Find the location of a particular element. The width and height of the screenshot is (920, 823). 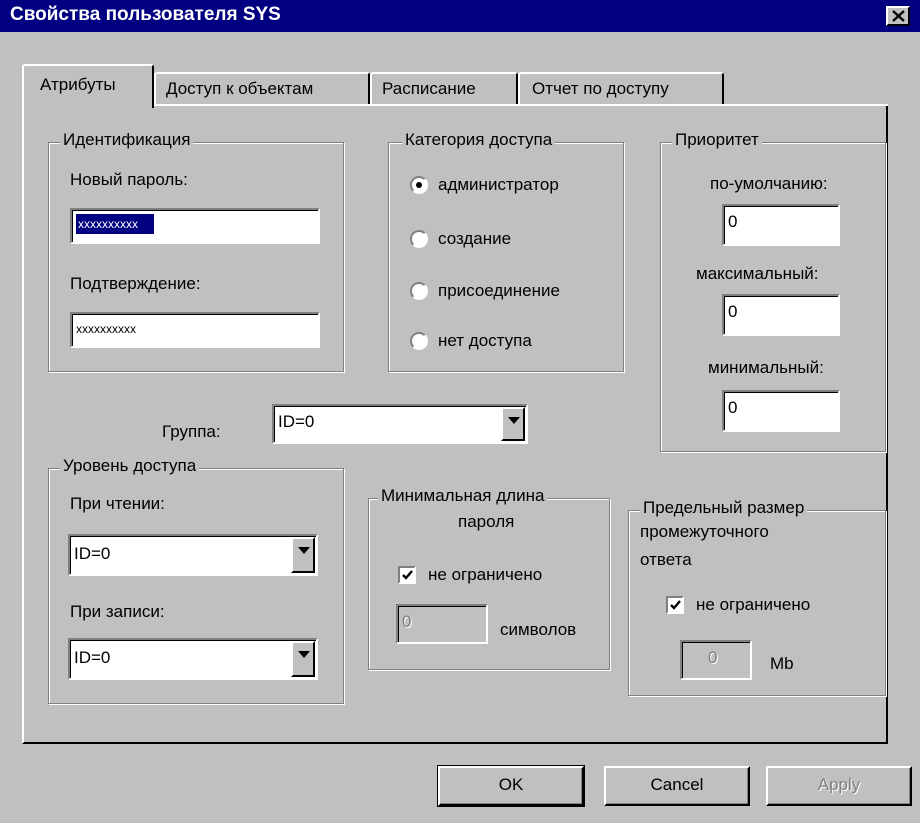

group-select: ID=0 is located at coordinates (400, 424).